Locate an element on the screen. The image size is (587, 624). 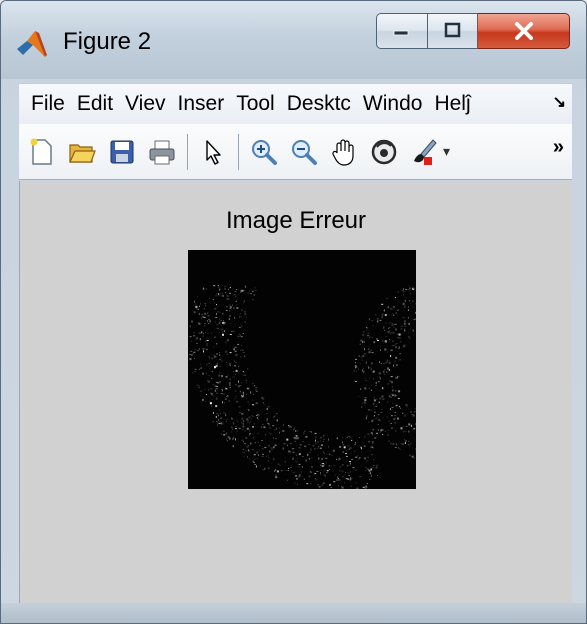
title-bar: Figure 2 is located at coordinates (293, 40).